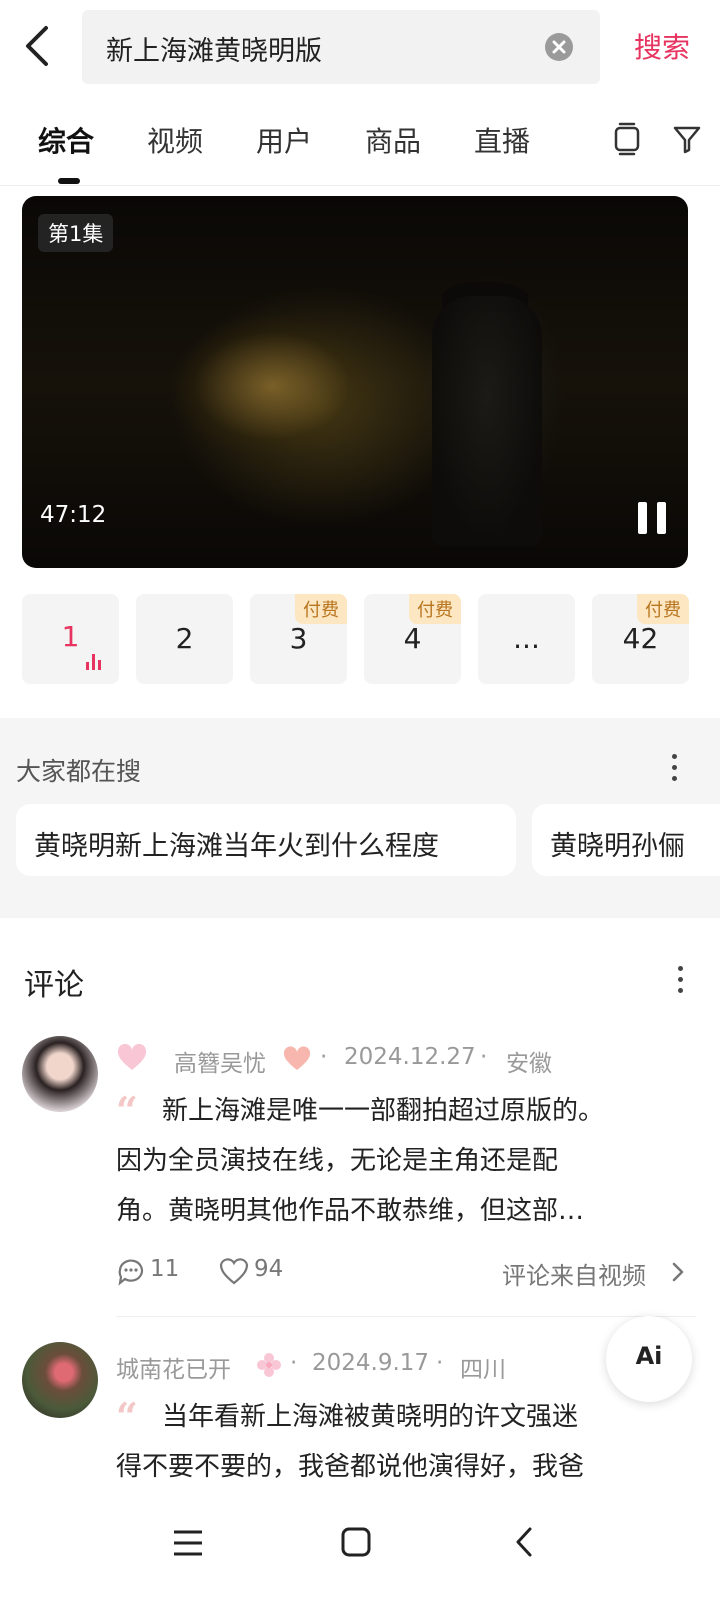 Image resolution: width=720 pixels, height=1600 pixels. What do you see at coordinates (38, 46) in the screenshot?
I see `back-arrow-icon` at bounding box center [38, 46].